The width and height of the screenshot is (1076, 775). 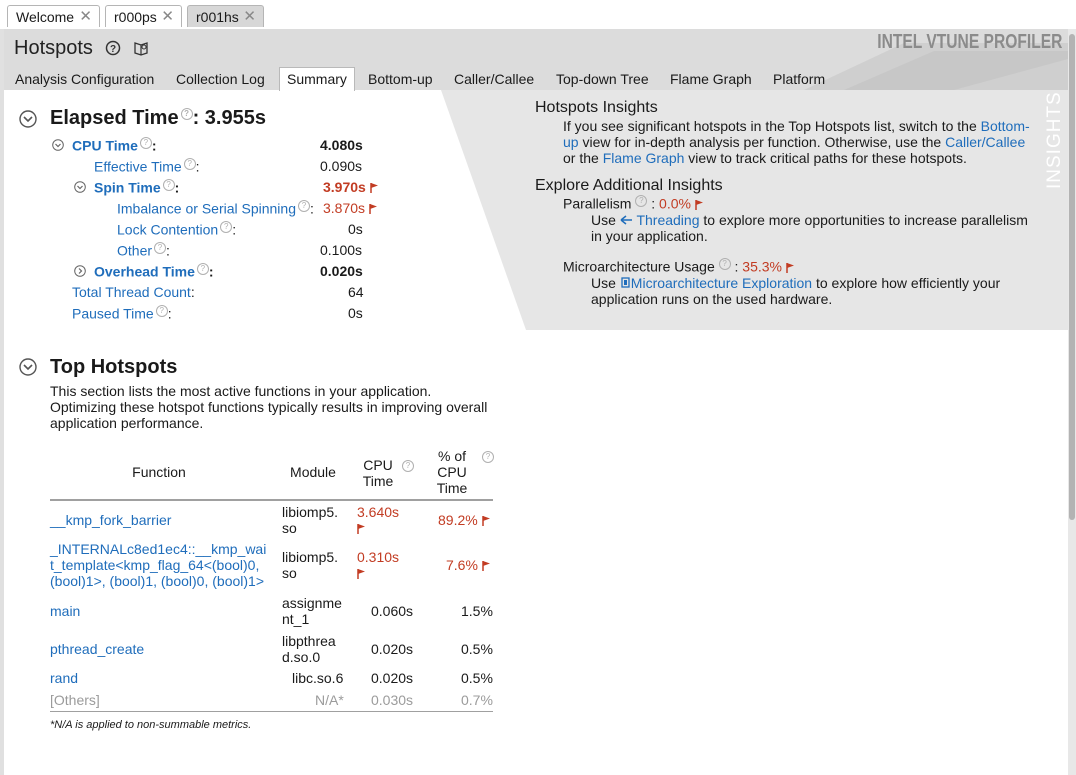 What do you see at coordinates (679, 266) in the screenshot?
I see `microarchitecture-row: Microarchitecture Usage ? : 35.3%` at bounding box center [679, 266].